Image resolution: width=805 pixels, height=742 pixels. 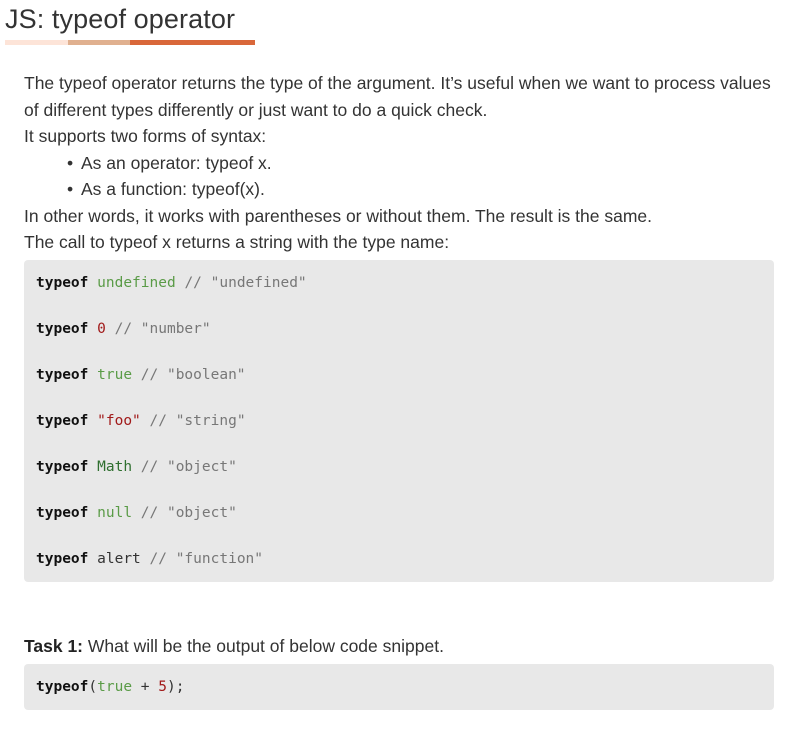 What do you see at coordinates (399, 559) in the screenshot?
I see `code-line: typeof alert // "function"` at bounding box center [399, 559].